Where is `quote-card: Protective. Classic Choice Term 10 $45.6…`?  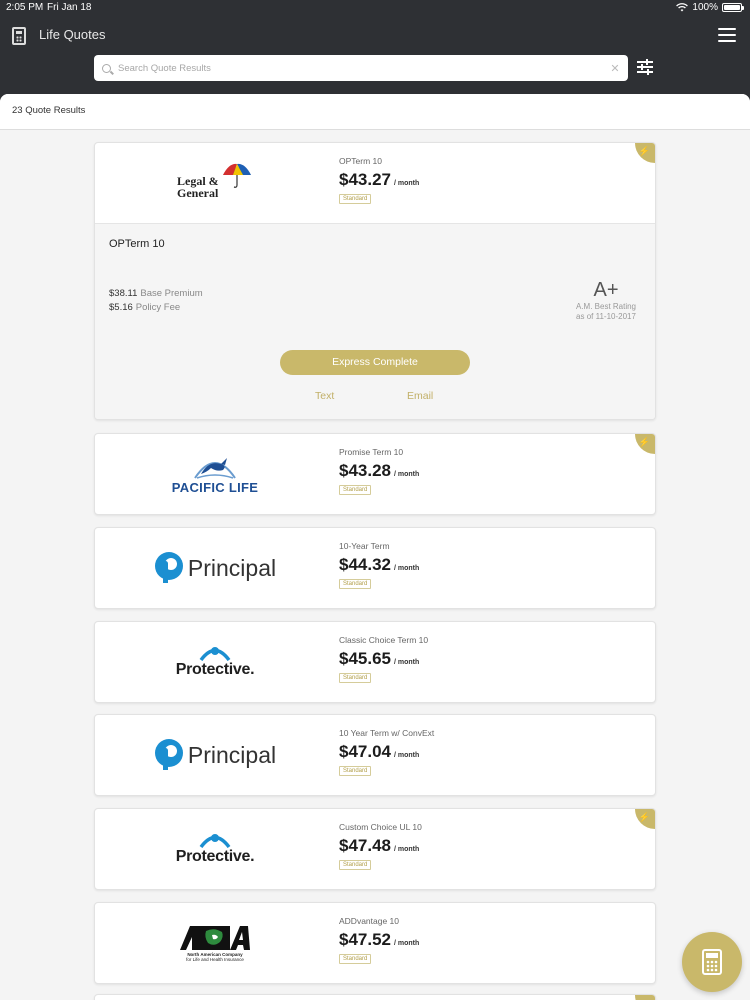 quote-card: Protective. Classic Choice Term 10 $45.6… is located at coordinates (375, 662).